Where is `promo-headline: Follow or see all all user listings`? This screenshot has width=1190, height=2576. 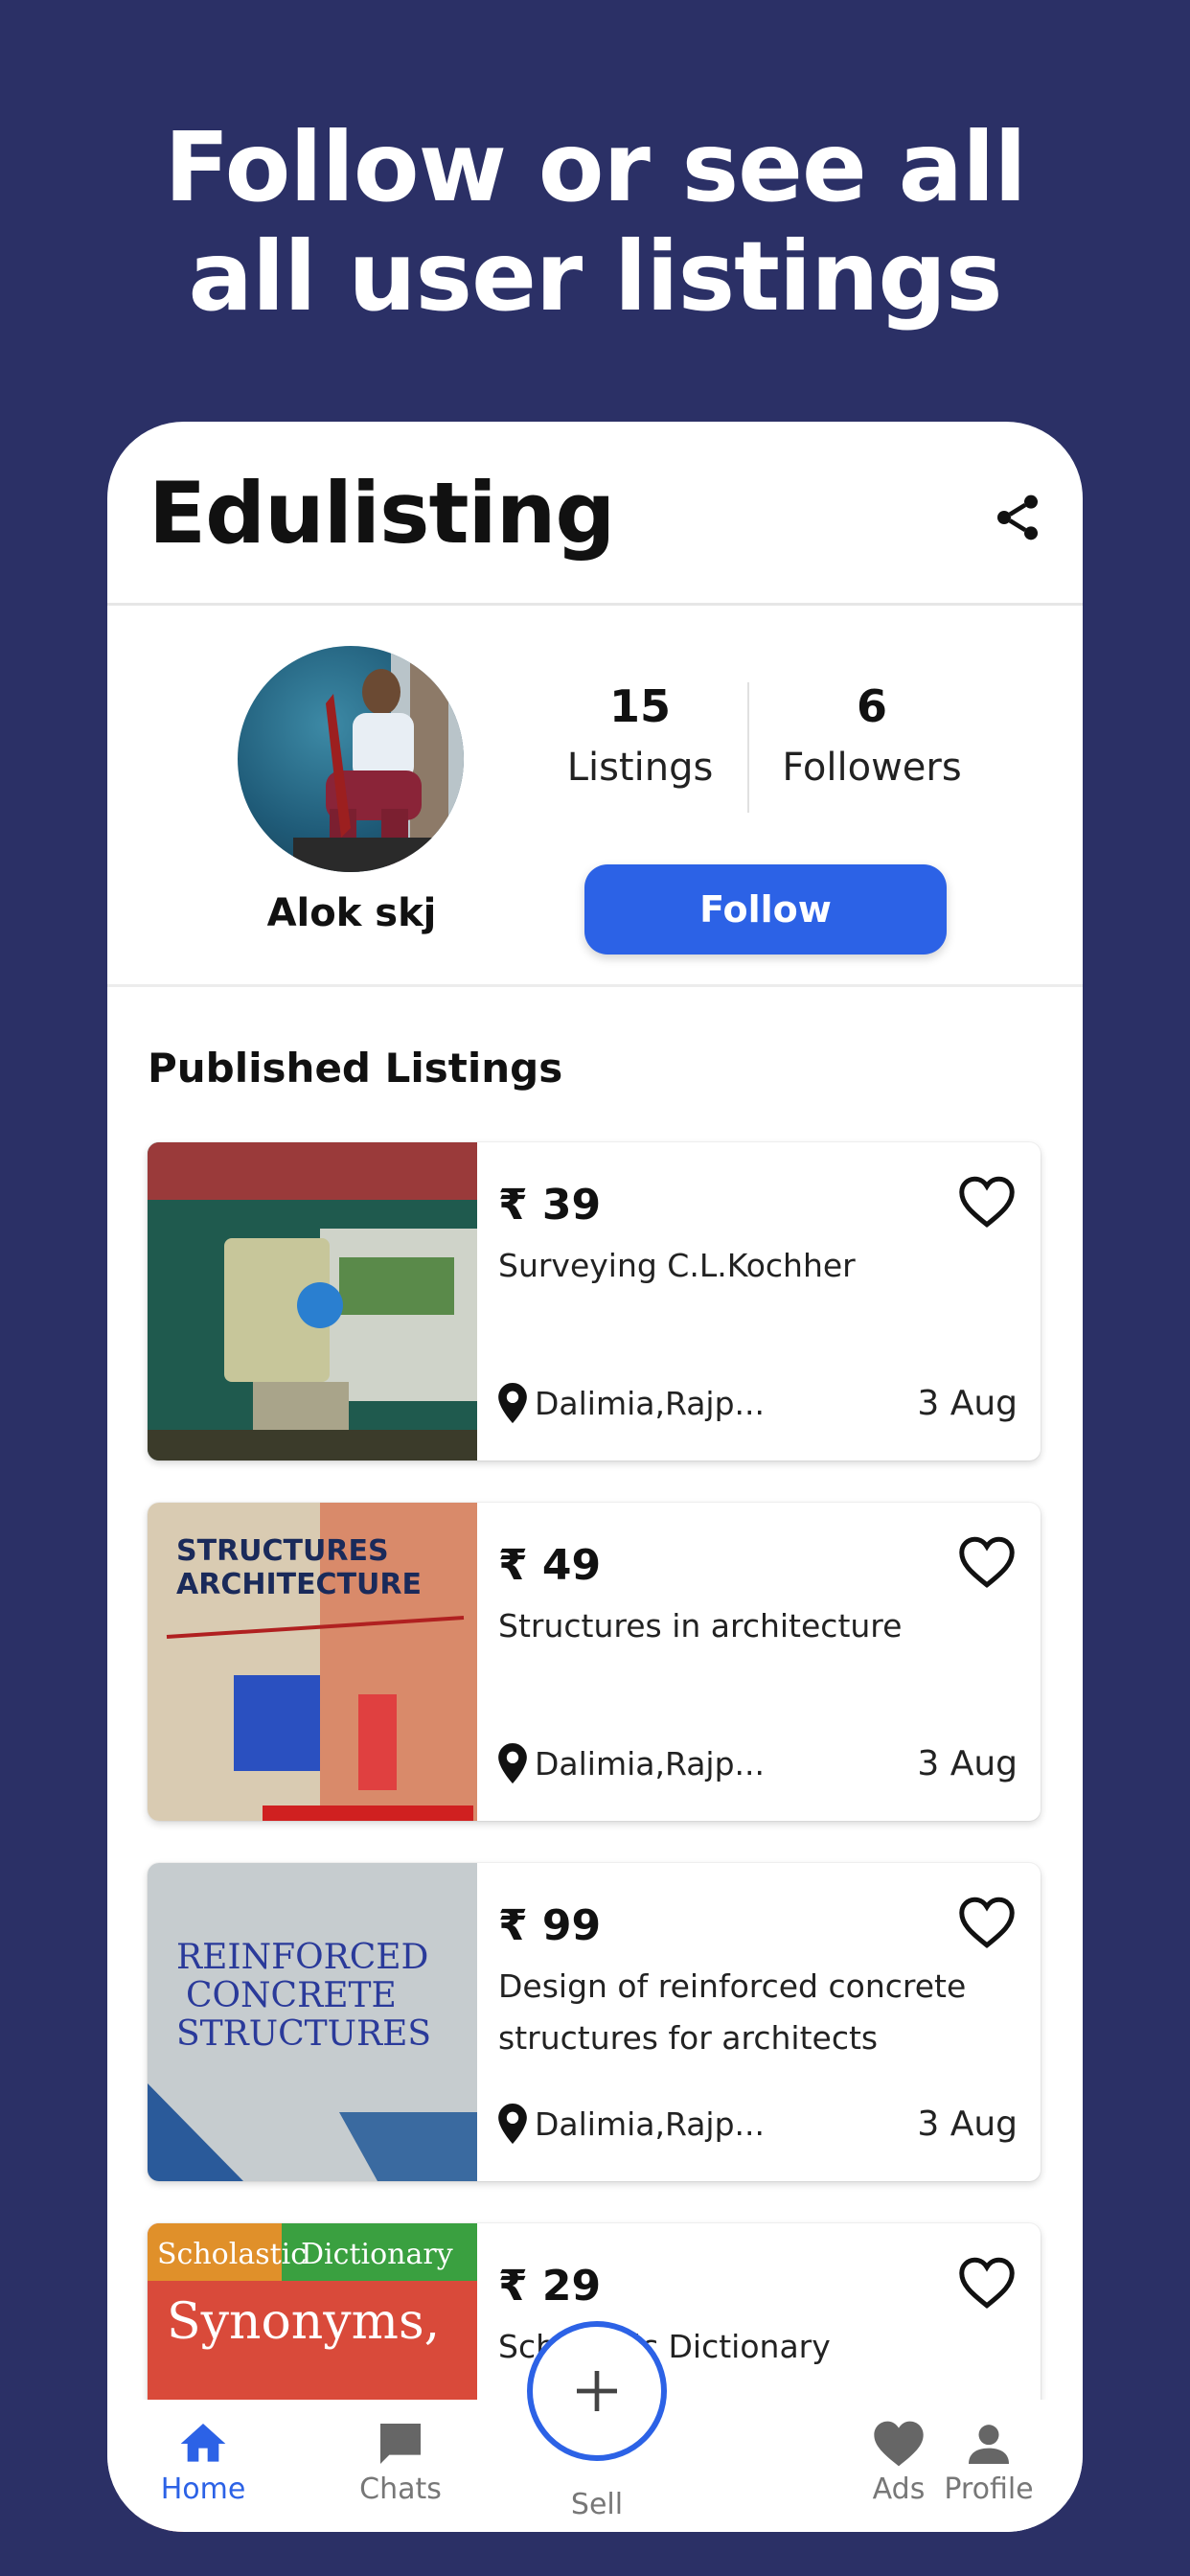 promo-headline: Follow or see all all user listings is located at coordinates (595, 222).